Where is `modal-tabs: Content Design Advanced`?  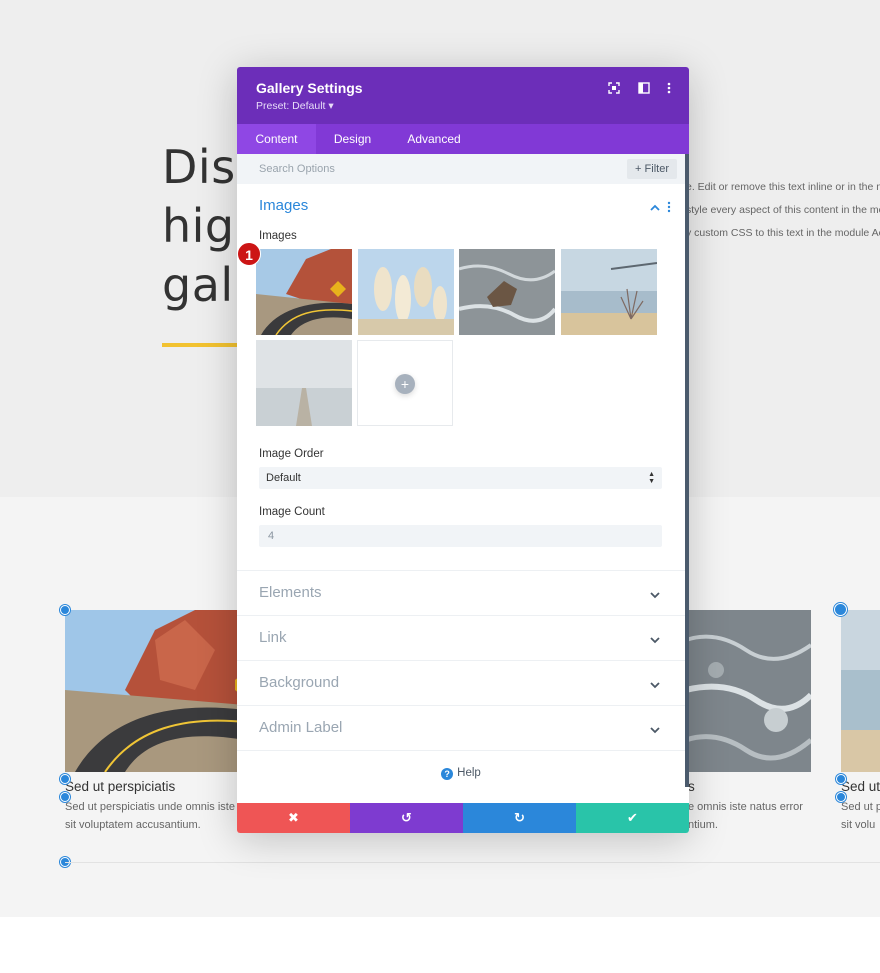 modal-tabs: Content Design Advanced is located at coordinates (463, 139).